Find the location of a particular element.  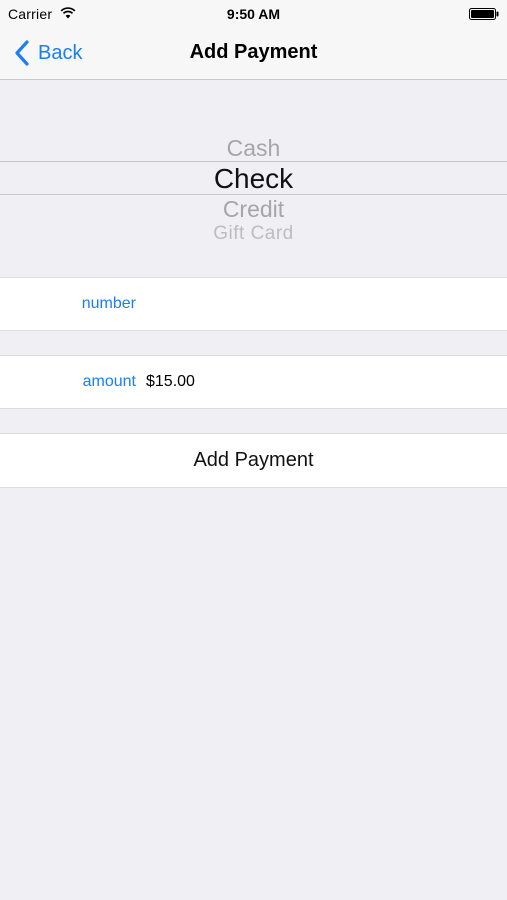

number-row: number is located at coordinates (253, 304).